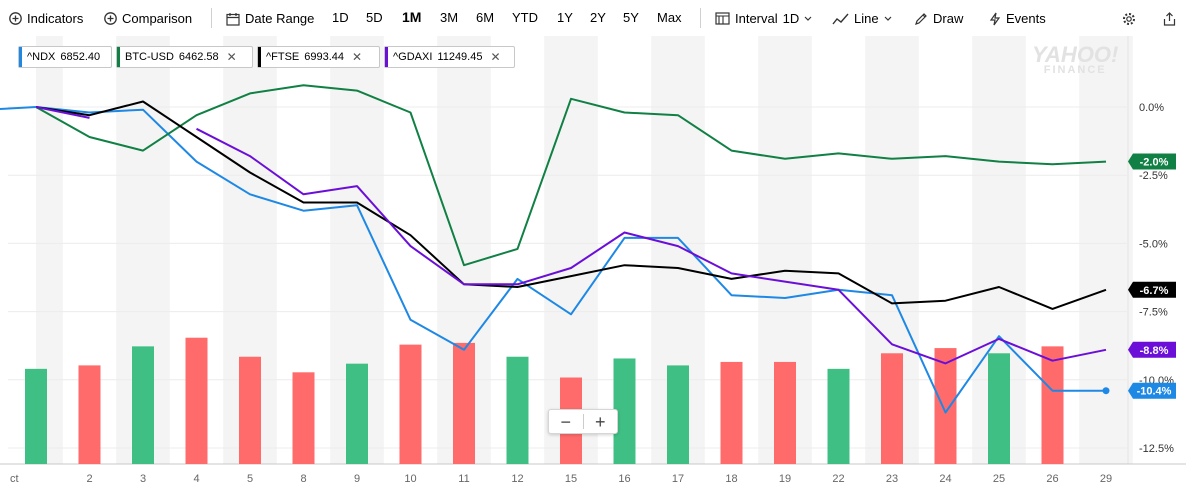 The image size is (1186, 492). What do you see at coordinates (1106, 250) in the screenshot?
I see `column-band` at bounding box center [1106, 250].